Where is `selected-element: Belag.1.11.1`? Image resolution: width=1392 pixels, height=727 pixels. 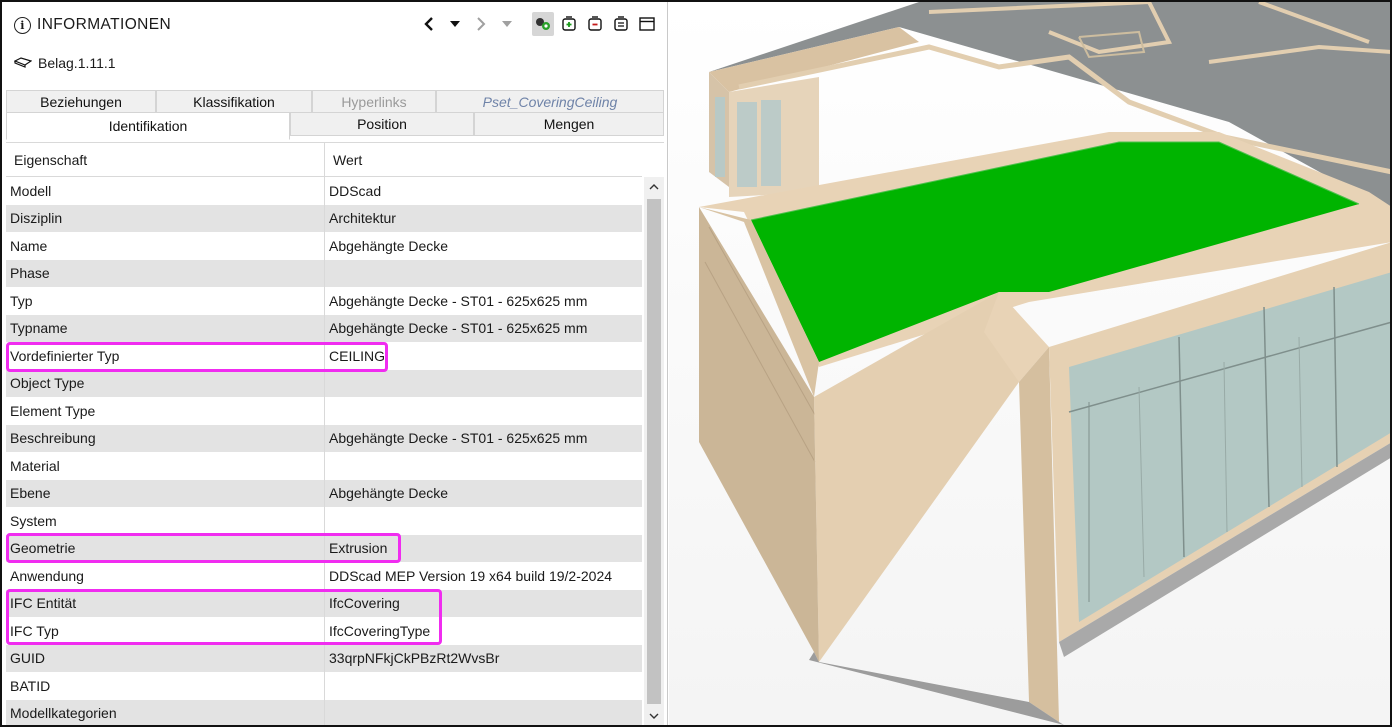 selected-element: Belag.1.11.1 is located at coordinates (65, 63).